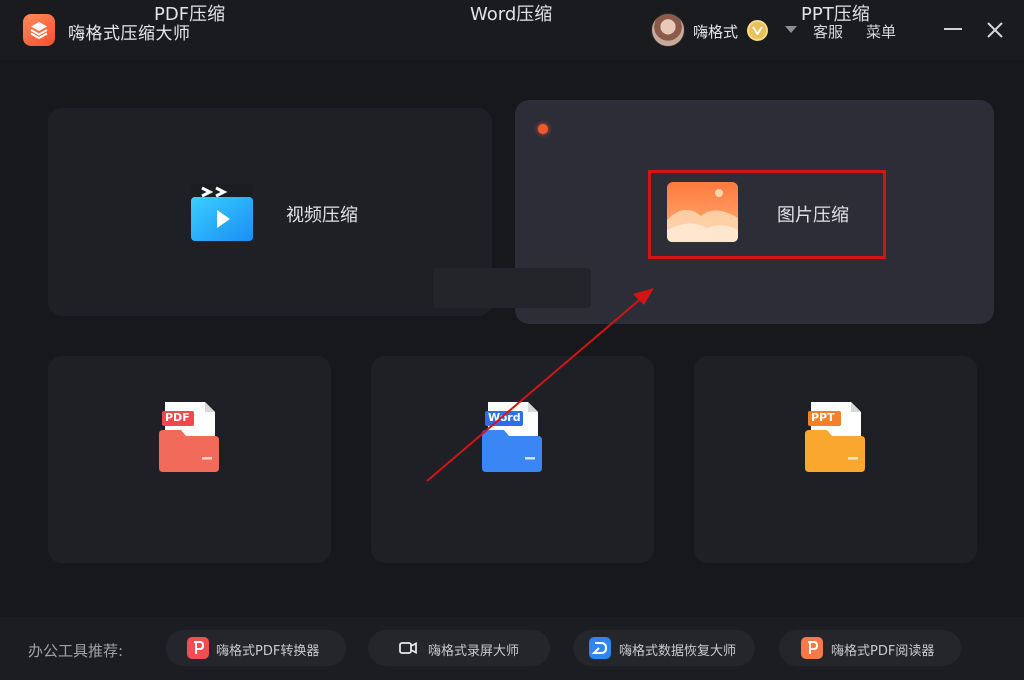 The image size is (1024, 680). What do you see at coordinates (408, 648) in the screenshot?
I see `screen-recorder-icon` at bounding box center [408, 648].